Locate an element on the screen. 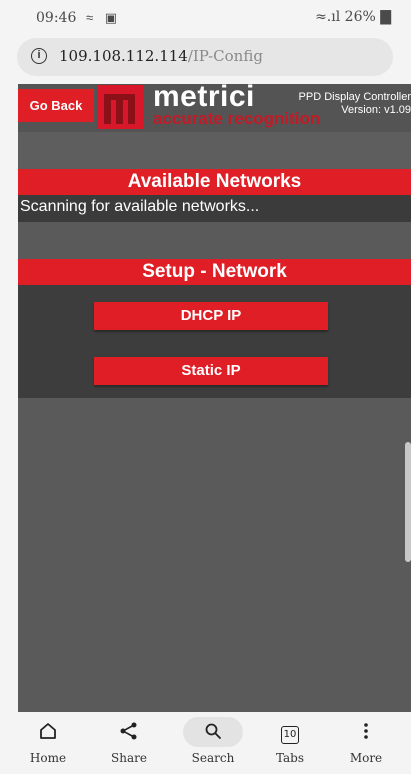  status-time: 09:46 is located at coordinates (56, 18).